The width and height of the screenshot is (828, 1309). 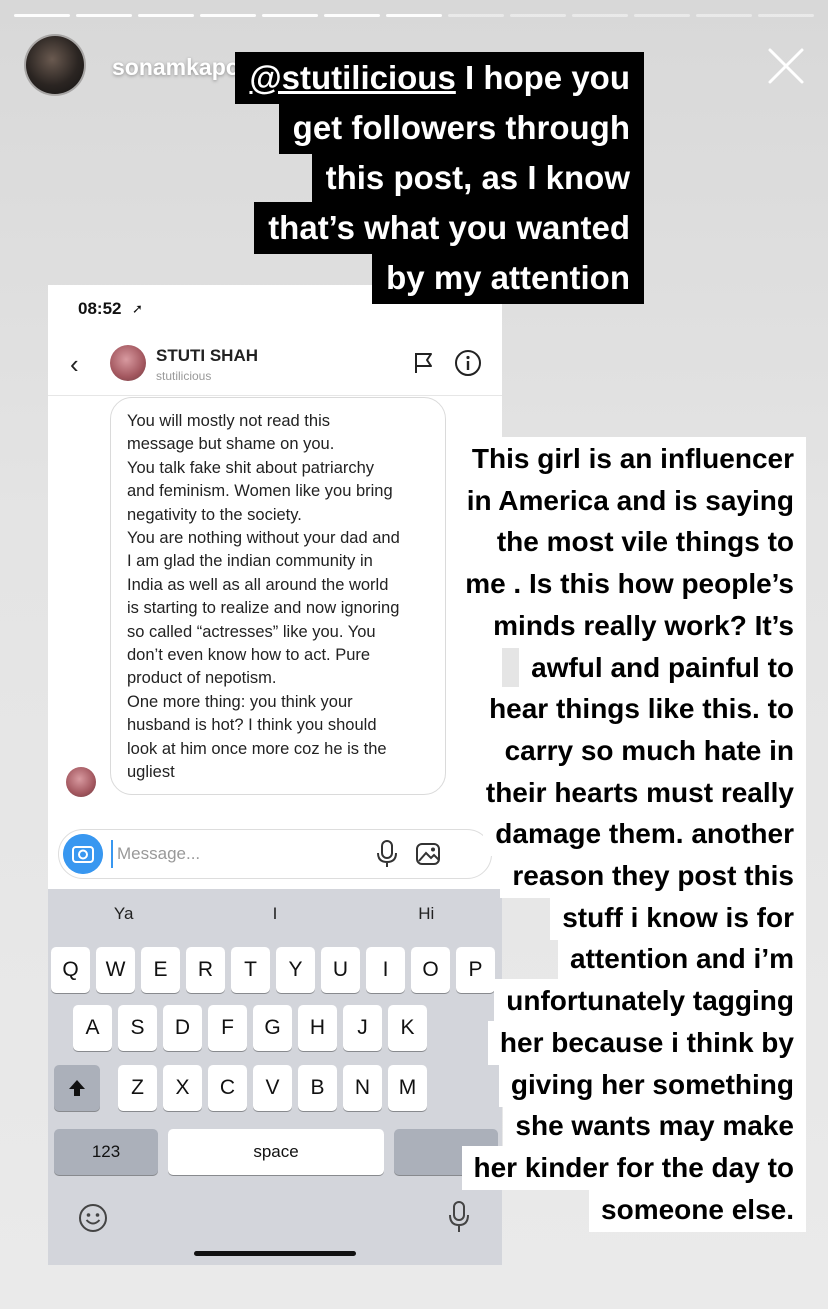 I want to click on key-o: O, so click(x=430, y=970).